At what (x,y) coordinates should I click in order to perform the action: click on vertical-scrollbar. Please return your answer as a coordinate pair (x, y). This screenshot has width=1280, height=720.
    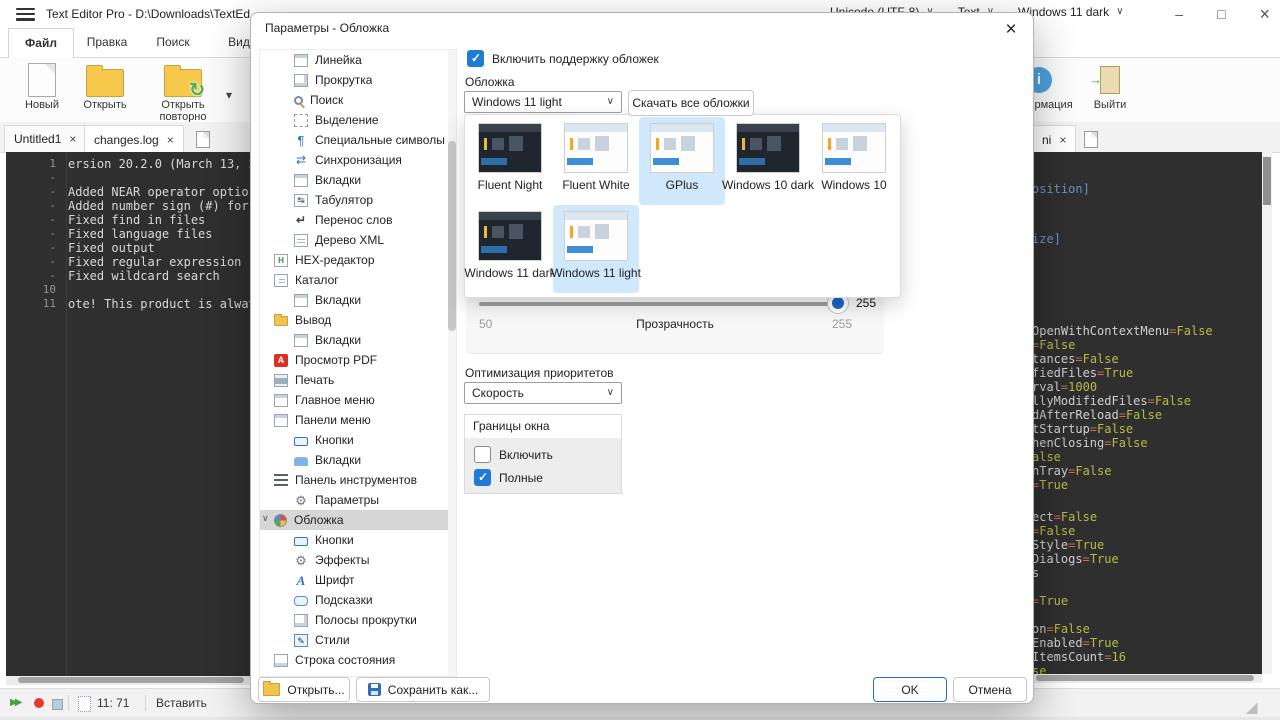
    Looking at the image, I should click on (1267, 413).